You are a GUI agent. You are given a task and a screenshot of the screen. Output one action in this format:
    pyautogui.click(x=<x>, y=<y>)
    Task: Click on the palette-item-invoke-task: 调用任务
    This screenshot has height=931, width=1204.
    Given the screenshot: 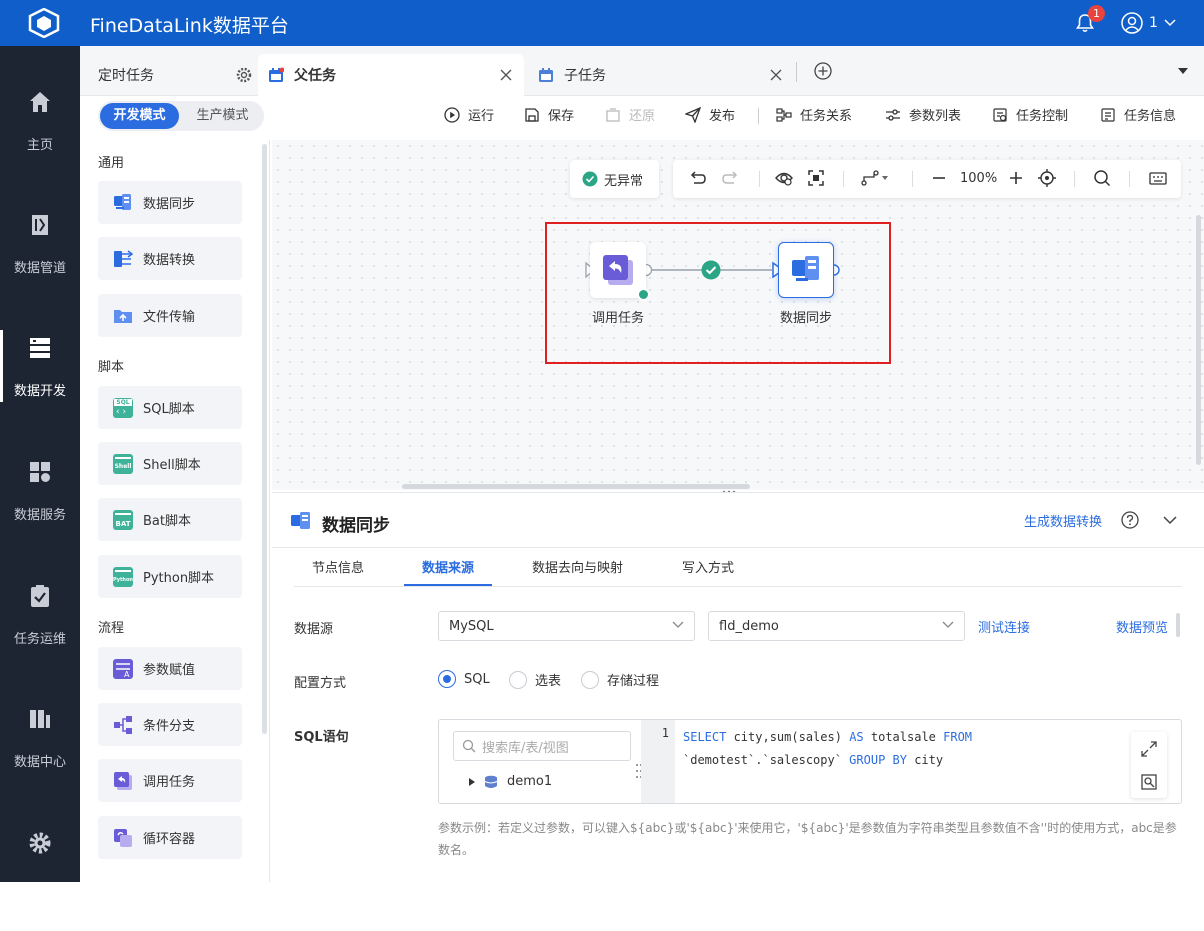 What is the action you would take?
    pyautogui.click(x=170, y=780)
    